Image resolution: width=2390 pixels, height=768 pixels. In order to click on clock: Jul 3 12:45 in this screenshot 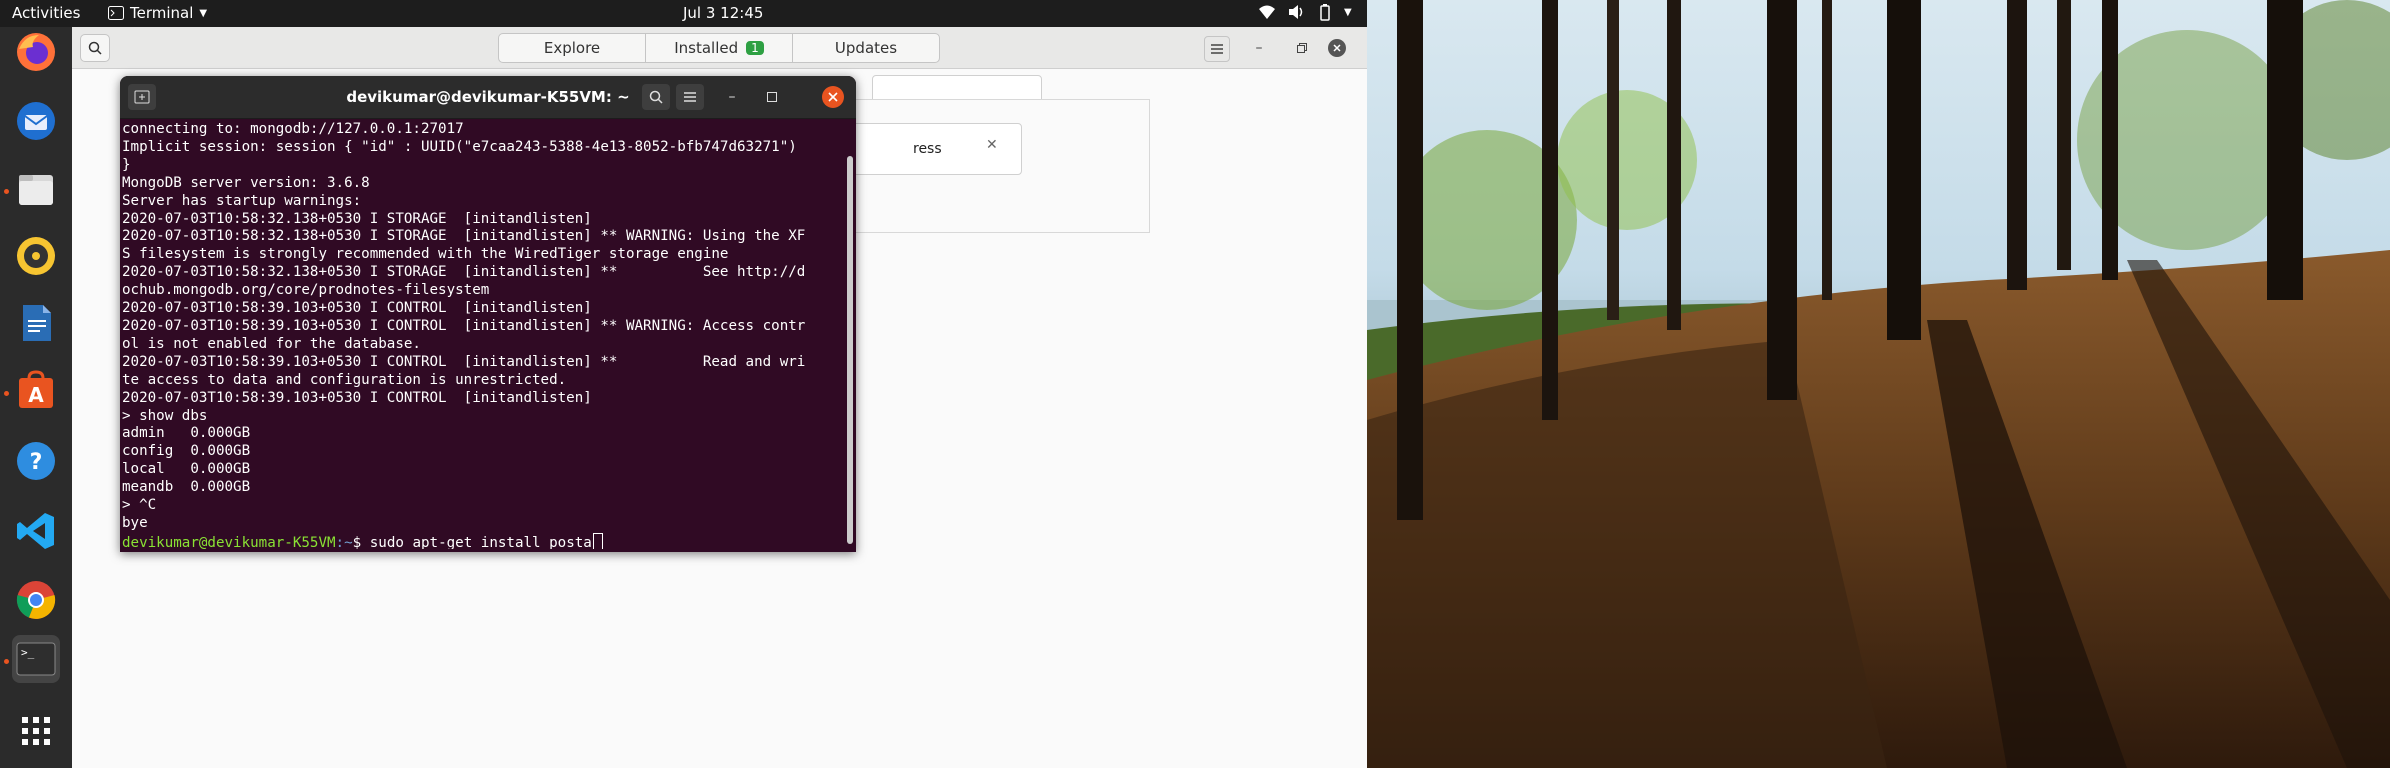, I will do `click(723, 13)`.